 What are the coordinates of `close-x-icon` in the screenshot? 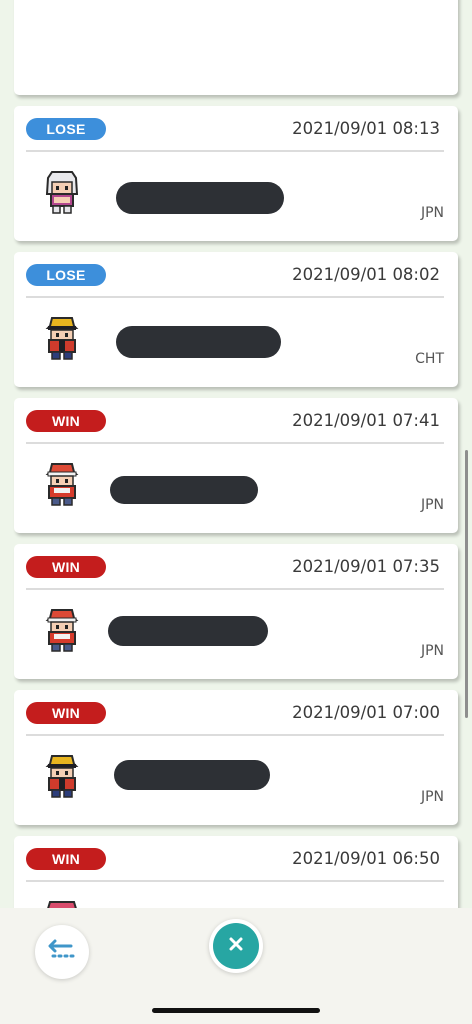 It's located at (236, 946).